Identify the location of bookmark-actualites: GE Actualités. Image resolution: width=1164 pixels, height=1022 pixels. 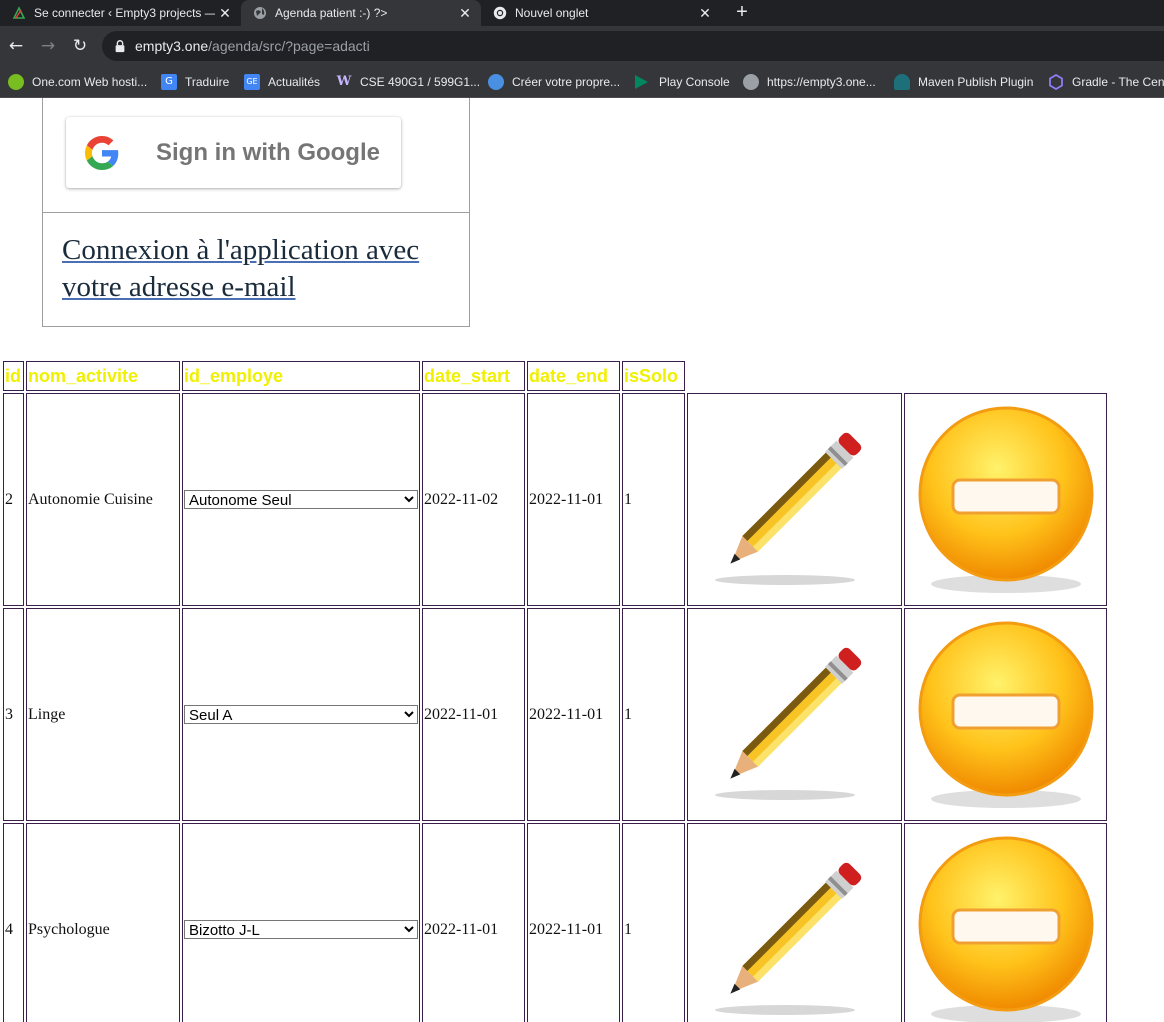
(282, 82).